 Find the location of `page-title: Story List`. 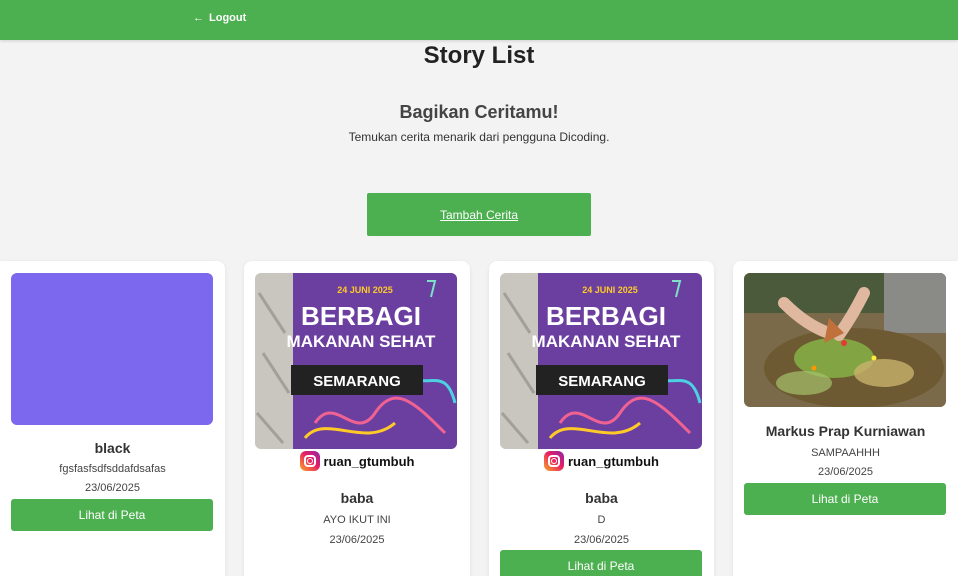

page-title: Story List is located at coordinates (479, 55).